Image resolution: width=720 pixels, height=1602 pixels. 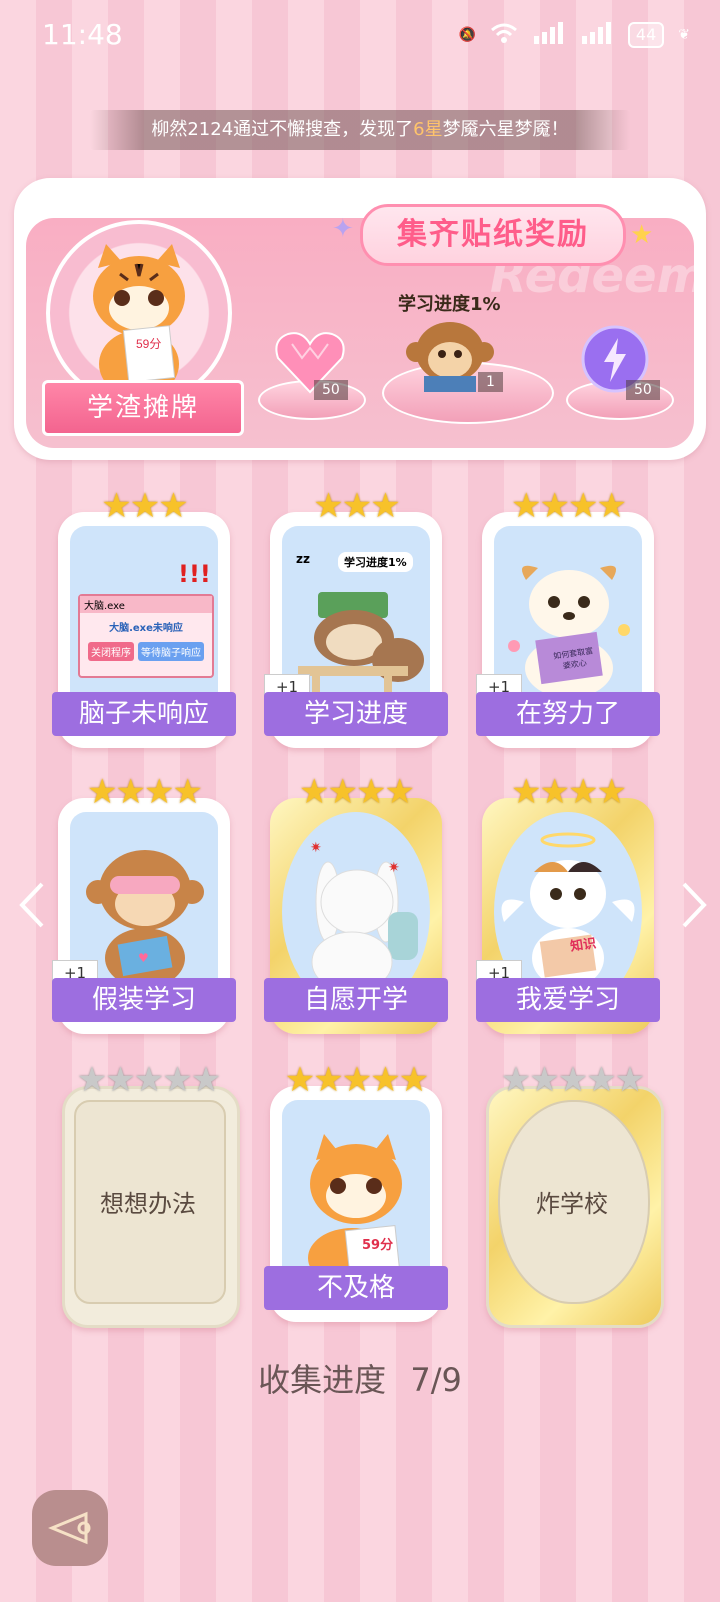 What do you see at coordinates (145, 919) in the screenshot?
I see `monkey-mask-icon: ♥` at bounding box center [145, 919].